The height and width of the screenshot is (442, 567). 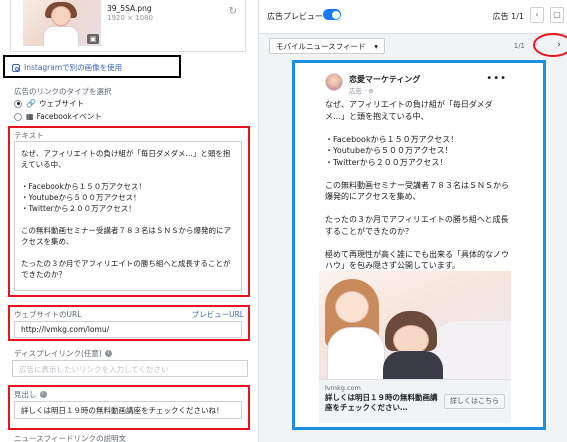 I want to click on link-type-title: 広告のリンクのタイプを選択, so click(x=63, y=91).